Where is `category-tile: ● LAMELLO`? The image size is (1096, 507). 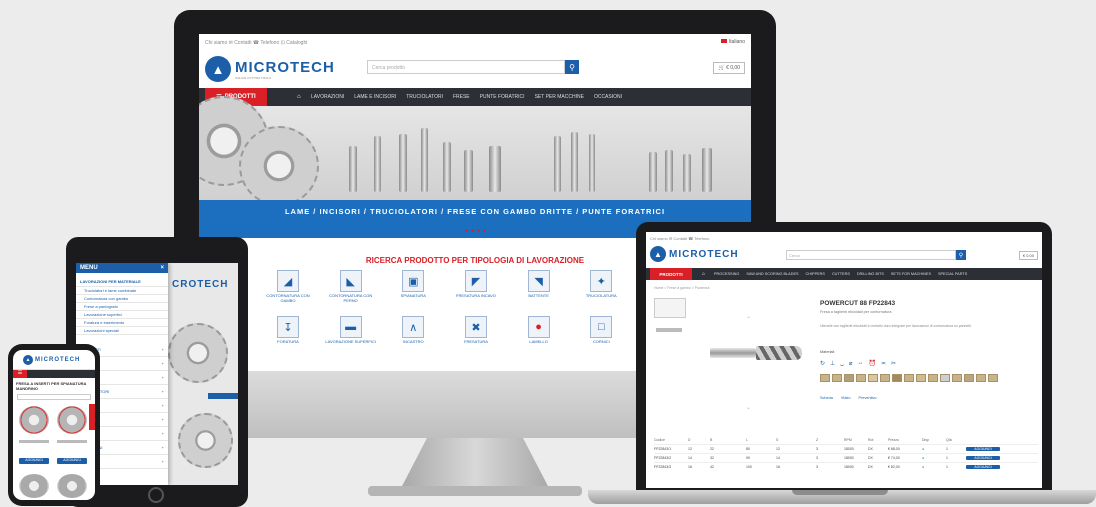 category-tile: ● LAMELLO is located at coordinates (539, 330).